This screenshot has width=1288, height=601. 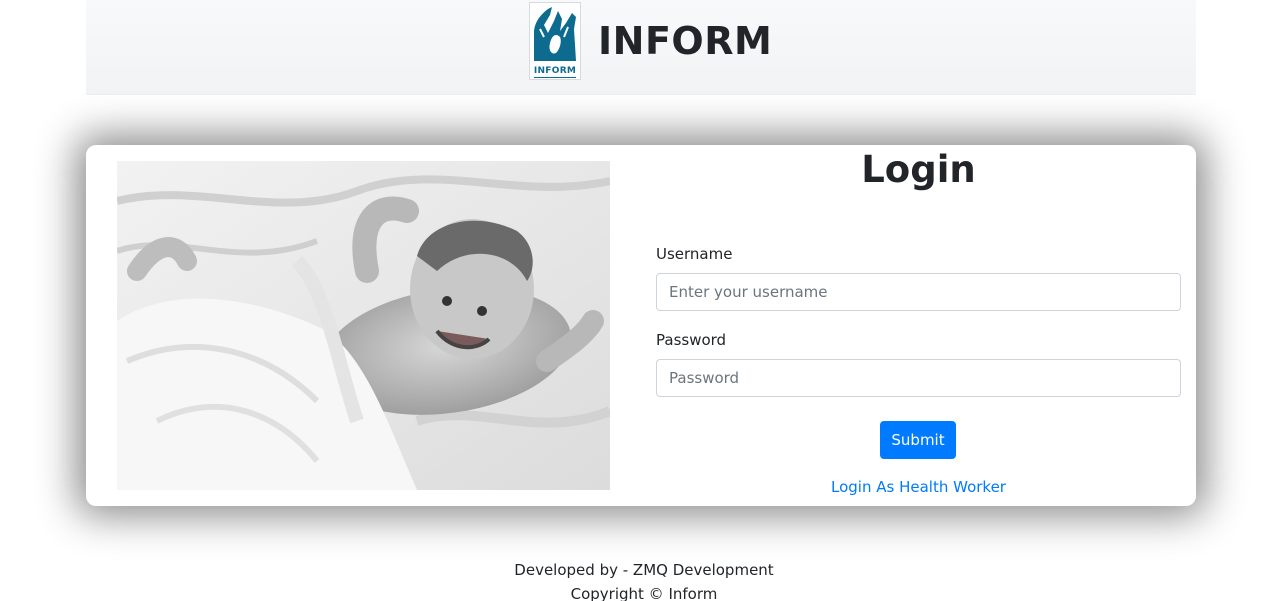 I want to click on site-title: INFORM, so click(x=685, y=41).